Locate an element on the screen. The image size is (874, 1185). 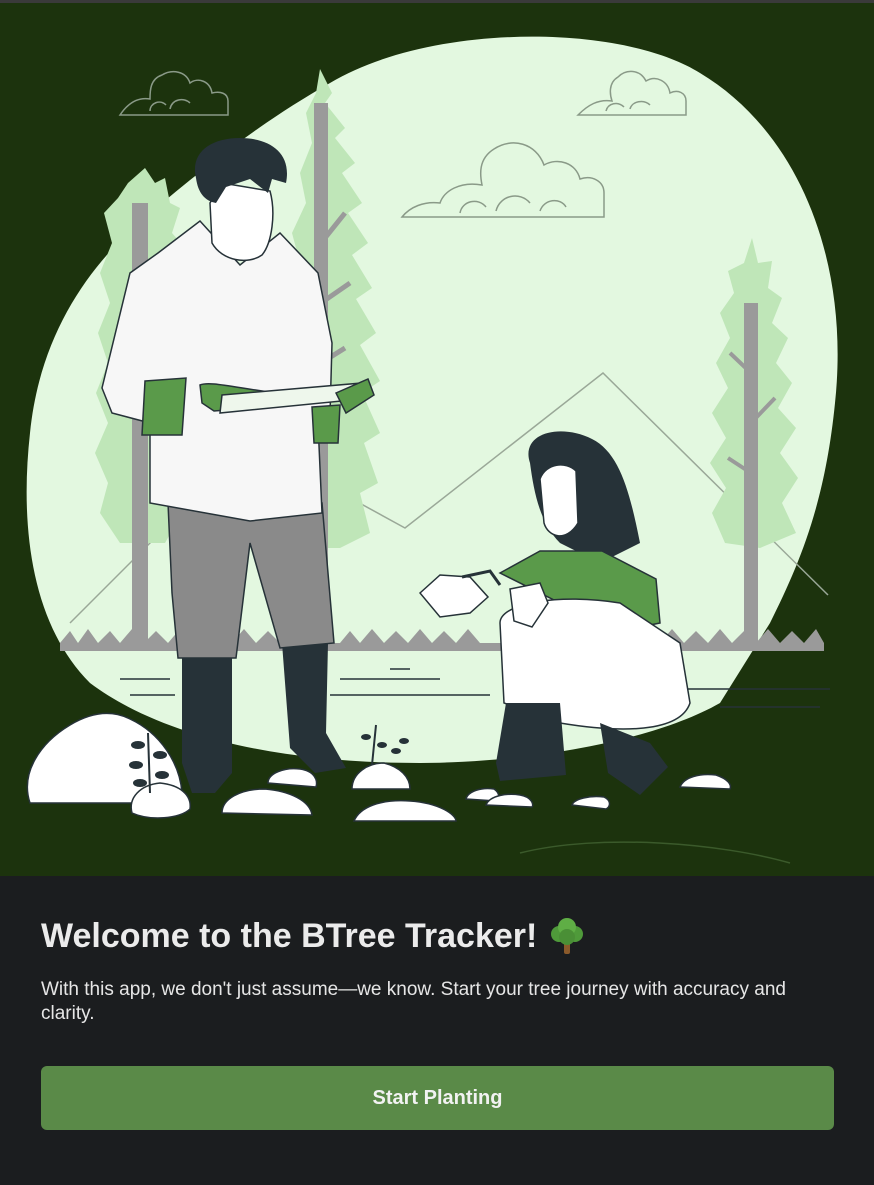
start-planting-button: Start Planting is located at coordinates (437, 1098).